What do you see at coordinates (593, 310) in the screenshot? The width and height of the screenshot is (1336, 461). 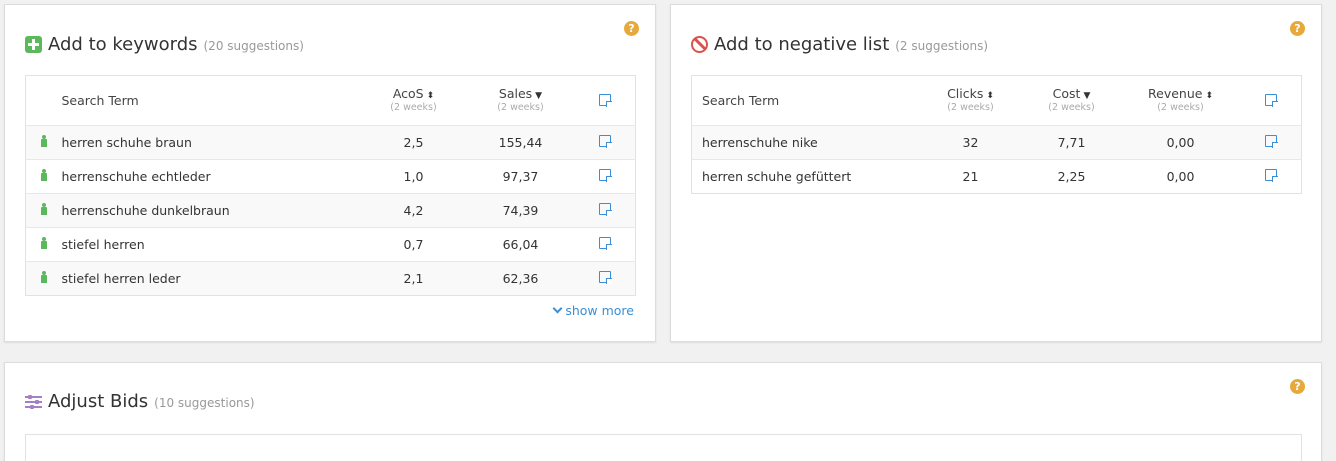 I see `show-more-link: show more` at bounding box center [593, 310].